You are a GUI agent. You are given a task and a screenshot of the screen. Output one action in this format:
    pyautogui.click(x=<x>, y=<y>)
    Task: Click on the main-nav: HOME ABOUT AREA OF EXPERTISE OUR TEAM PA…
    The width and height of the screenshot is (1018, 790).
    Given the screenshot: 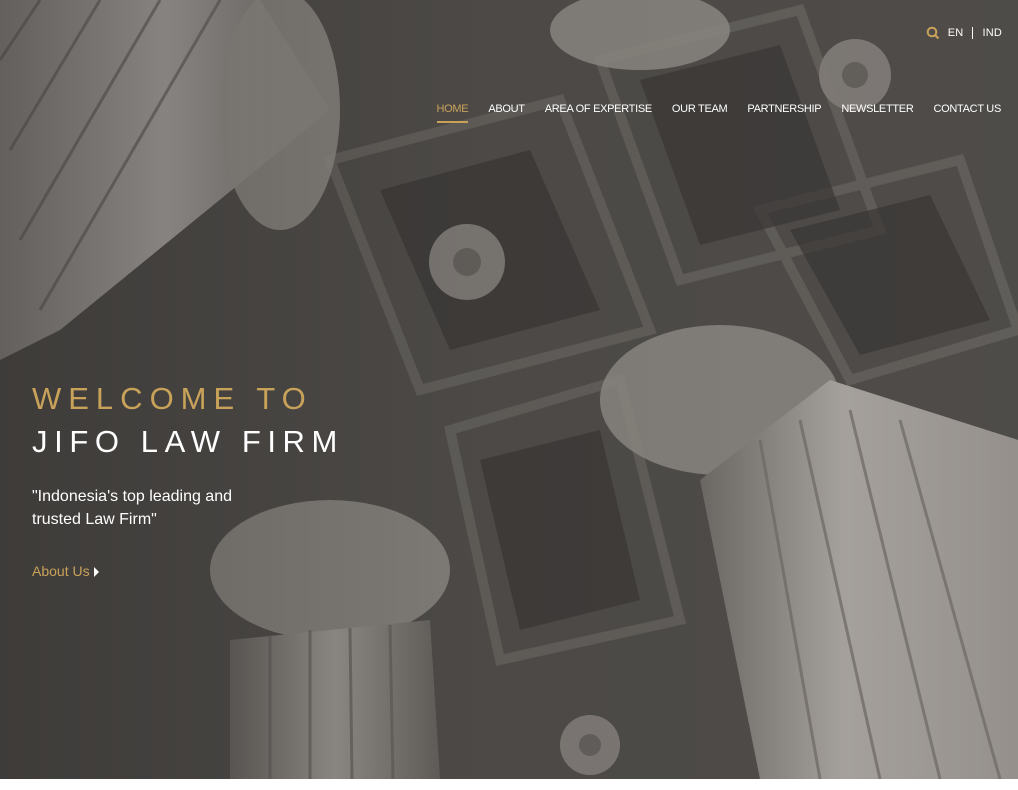 What is the action you would take?
    pyautogui.click(x=719, y=113)
    